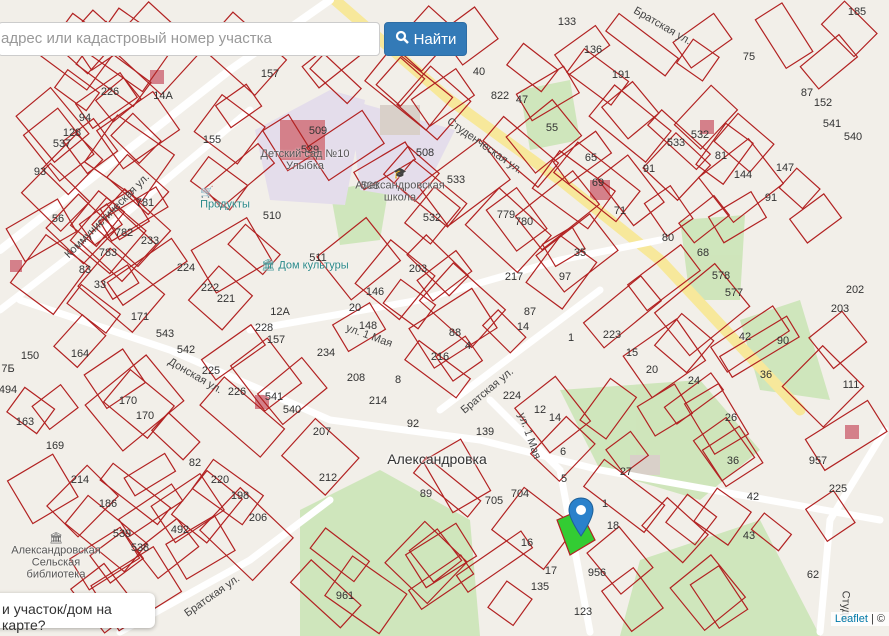 This screenshot has width=889, height=636. What do you see at coordinates (25, 422) in the screenshot?
I see `parcel-number: 163` at bounding box center [25, 422].